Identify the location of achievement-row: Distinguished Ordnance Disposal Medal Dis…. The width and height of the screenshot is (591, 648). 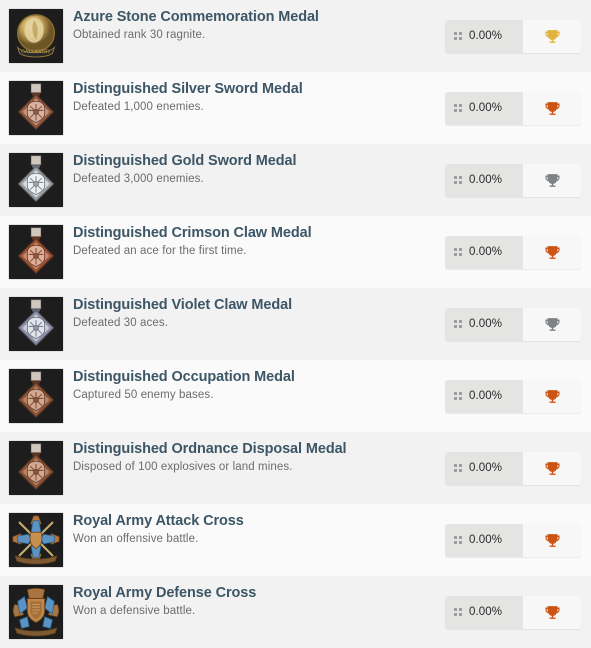
(295, 468).